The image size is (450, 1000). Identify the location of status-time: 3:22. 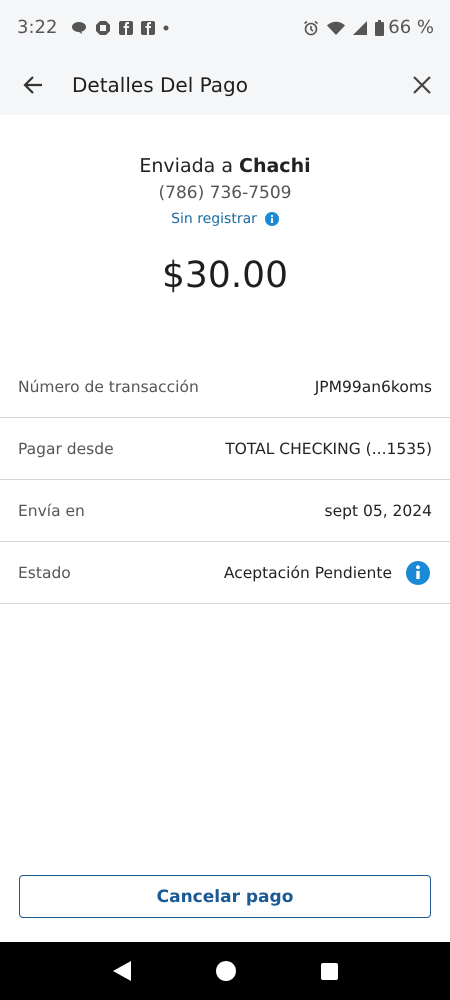
(37, 27).